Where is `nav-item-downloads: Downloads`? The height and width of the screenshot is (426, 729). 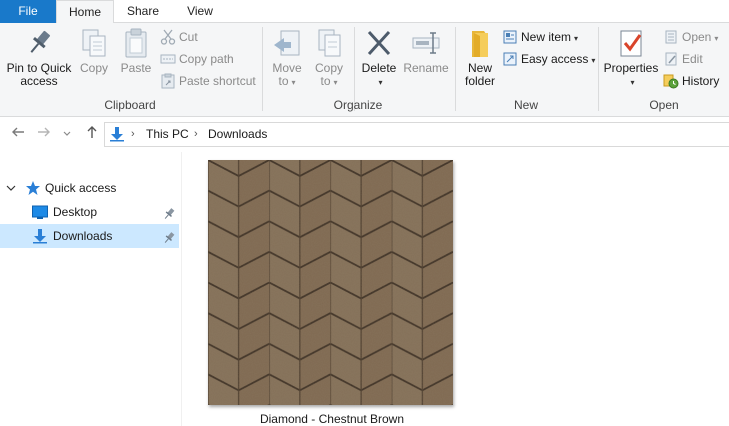
nav-item-downloads: Downloads is located at coordinates (89, 236).